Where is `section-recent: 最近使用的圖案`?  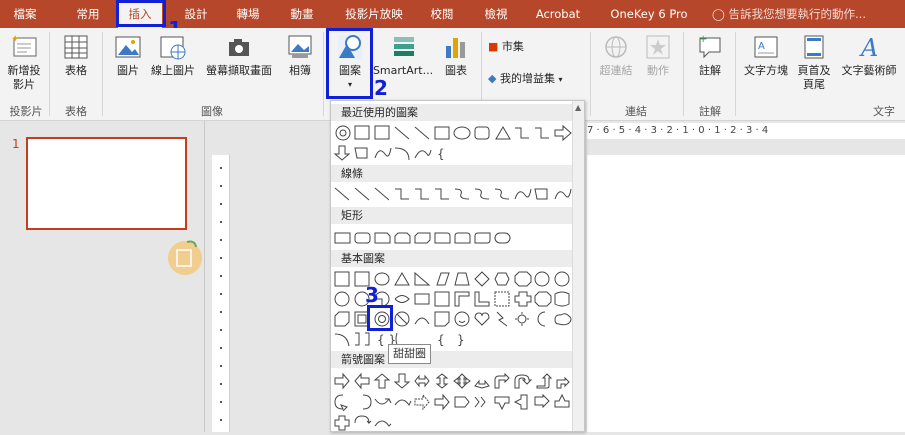 section-recent: 最近使用的圖案 is located at coordinates (452, 112).